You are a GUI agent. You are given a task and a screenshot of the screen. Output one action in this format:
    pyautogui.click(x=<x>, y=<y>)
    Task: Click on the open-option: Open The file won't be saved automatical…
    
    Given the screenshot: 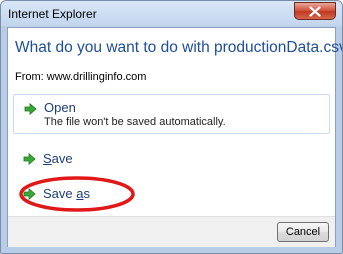 What is the action you would take?
    pyautogui.click(x=171, y=114)
    